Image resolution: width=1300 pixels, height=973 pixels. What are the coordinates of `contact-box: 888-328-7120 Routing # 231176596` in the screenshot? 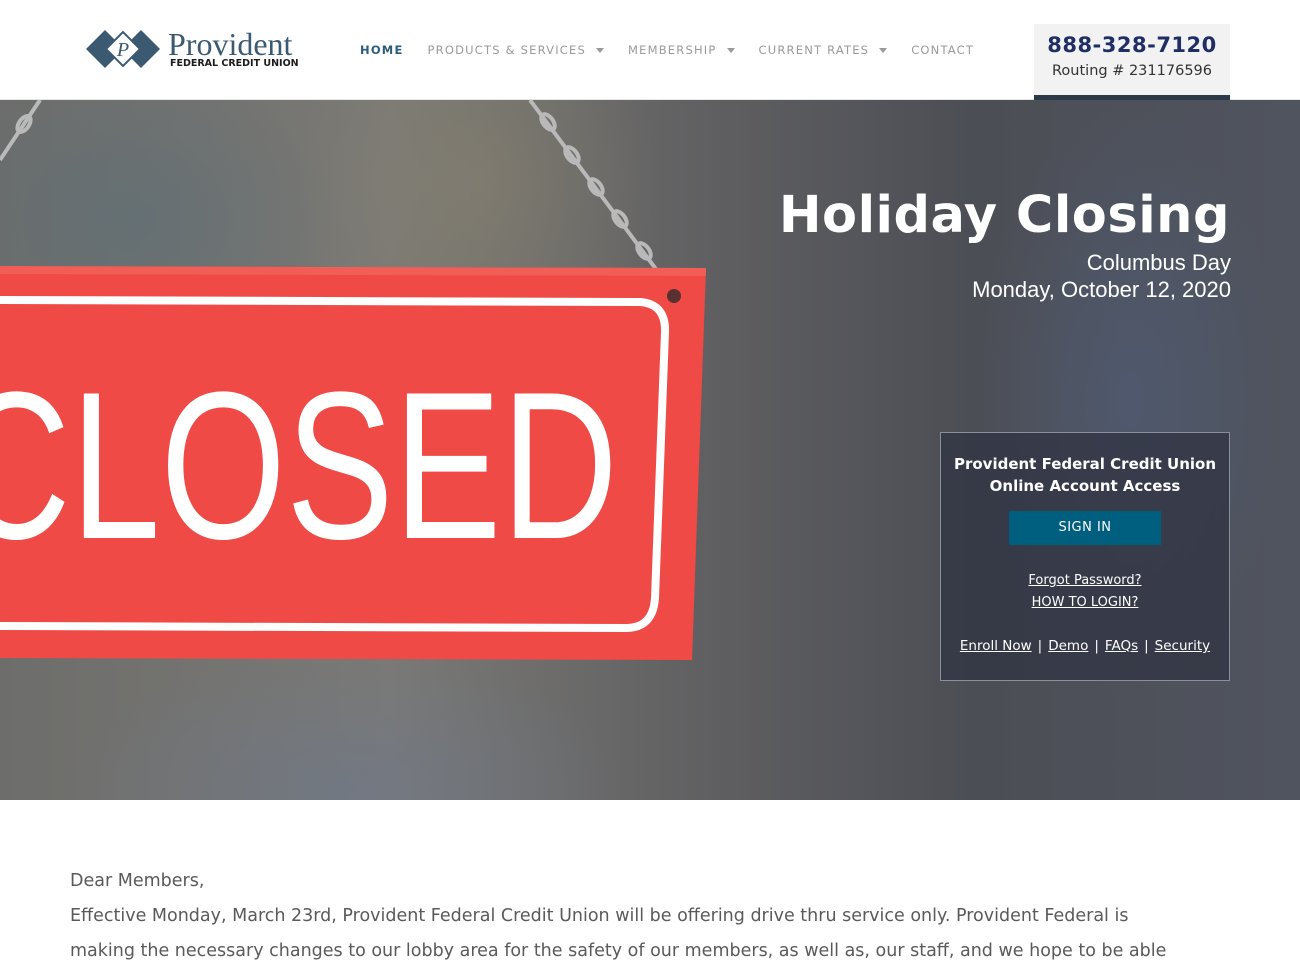 It's located at (1132, 62).